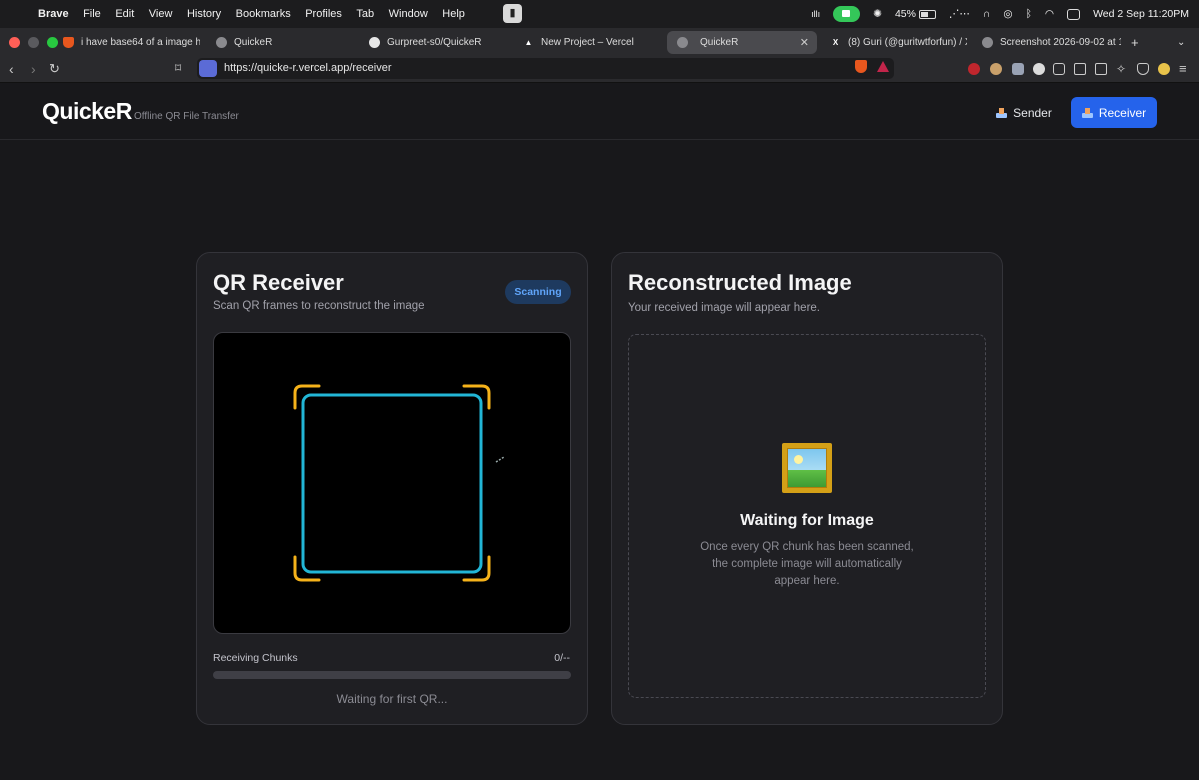 The width and height of the screenshot is (1199, 780). Describe the element at coordinates (807, 468) in the screenshot. I see `framed-picture-icon` at that location.